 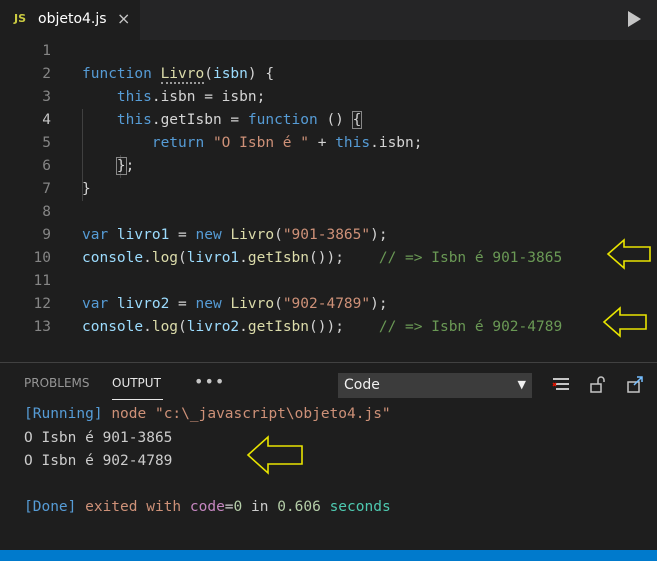 I want to click on code-line: 8, so click(x=328, y=212).